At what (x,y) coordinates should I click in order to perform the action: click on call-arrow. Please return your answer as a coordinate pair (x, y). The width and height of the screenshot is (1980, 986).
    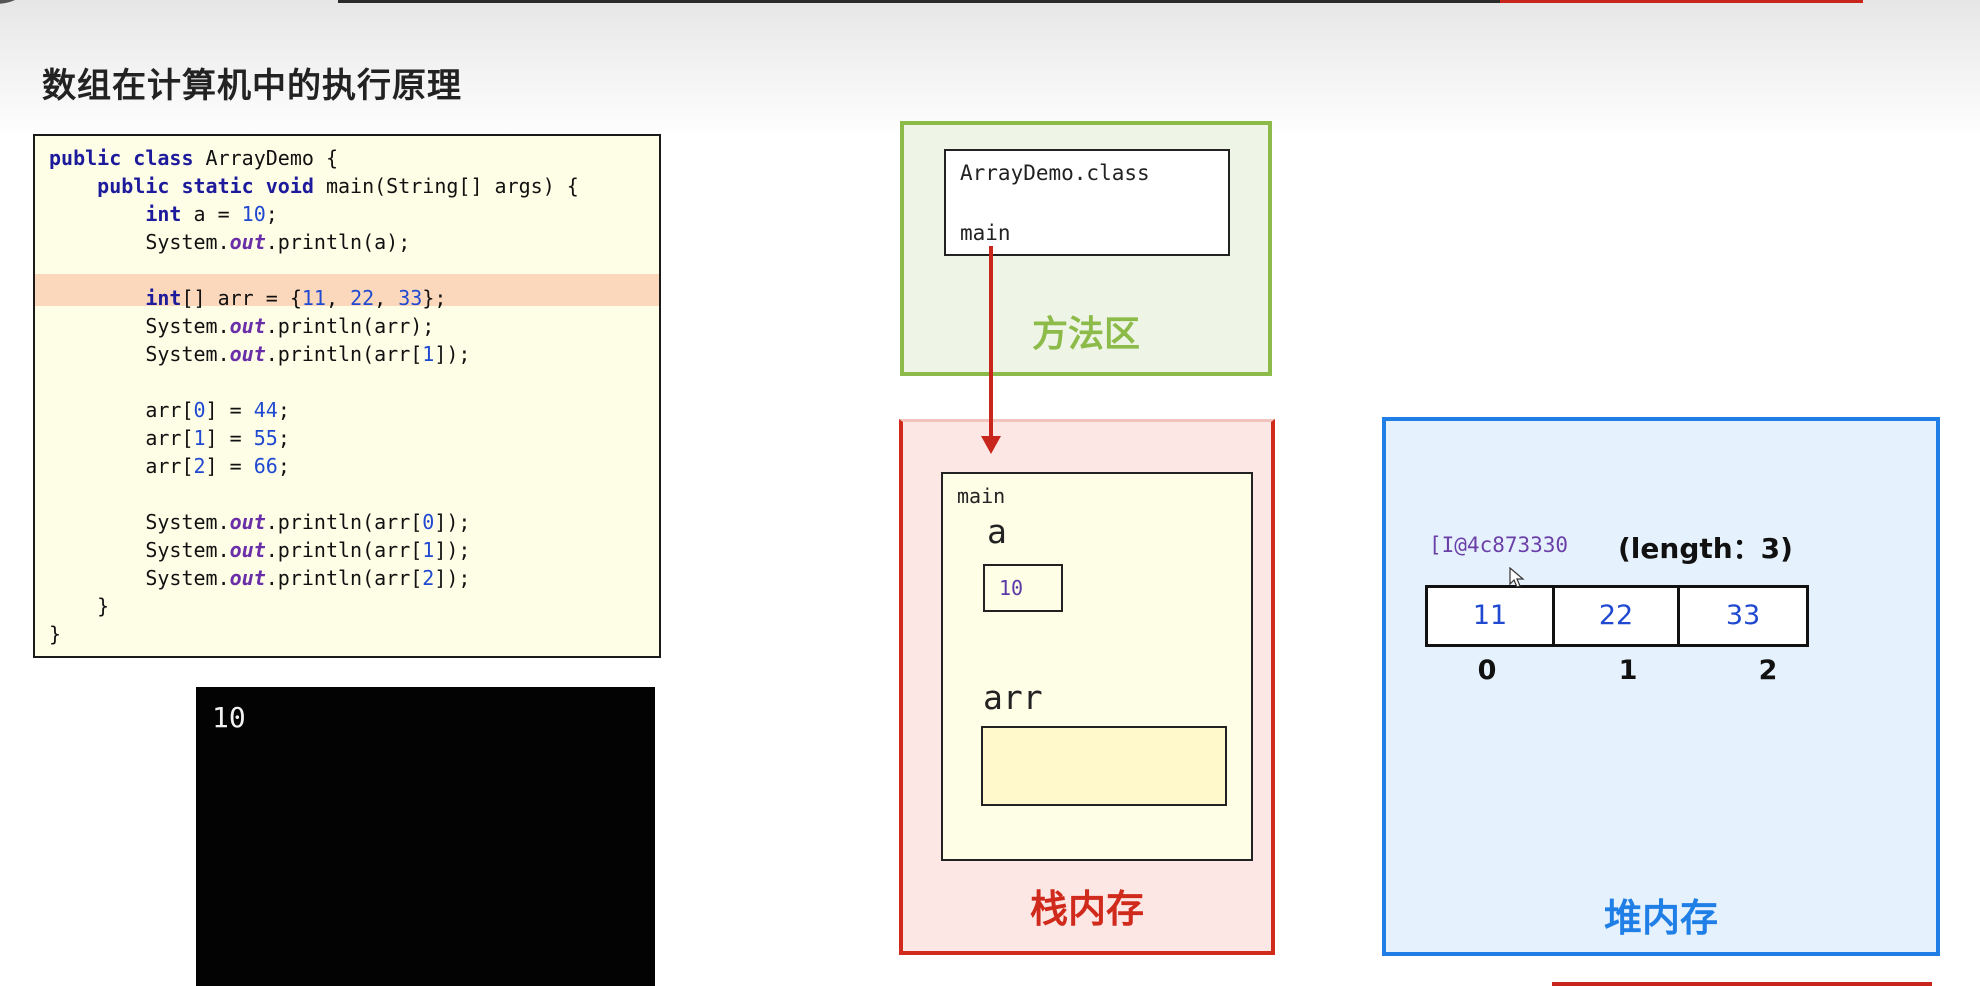
    Looking at the image, I should click on (991, 350).